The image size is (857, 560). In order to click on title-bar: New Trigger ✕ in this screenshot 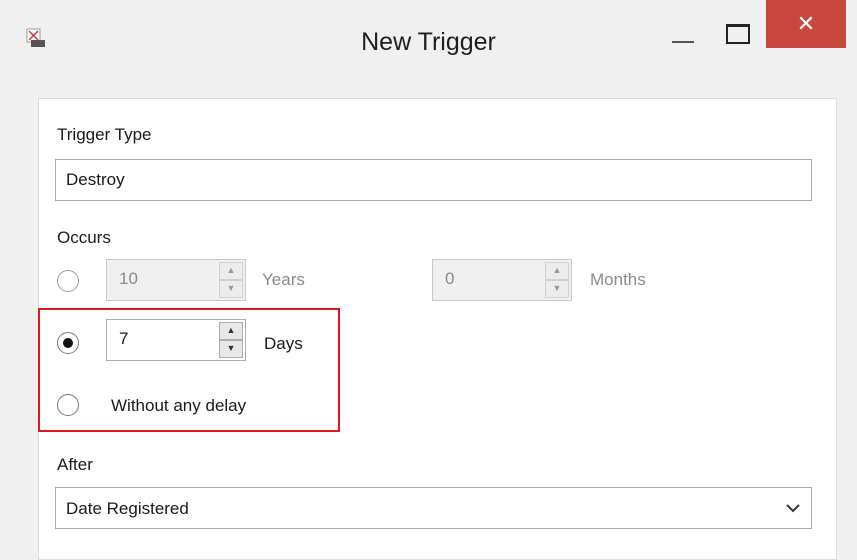, I will do `click(428, 40)`.